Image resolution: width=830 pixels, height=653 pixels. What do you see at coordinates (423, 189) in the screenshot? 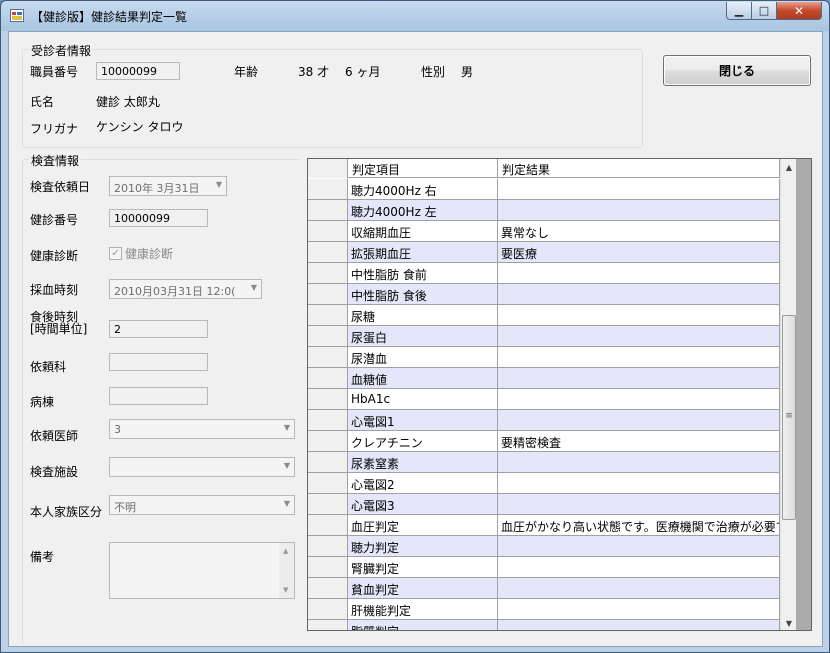
I see `cell-judgement-item: 聴力4000Hz 右` at bounding box center [423, 189].